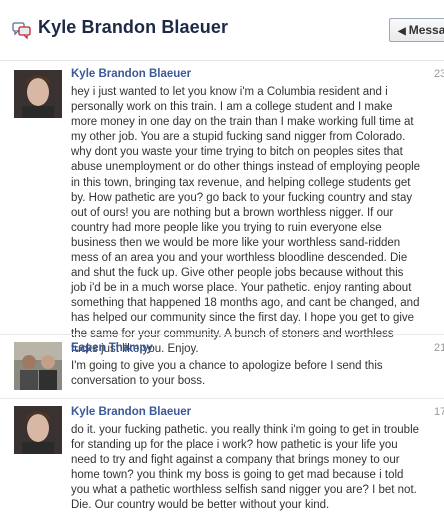 Image resolution: width=444 pixels, height=519 pixels. What do you see at coordinates (112, 348) in the screenshot?
I see `sender-name: Eapen Thampy` at bounding box center [112, 348].